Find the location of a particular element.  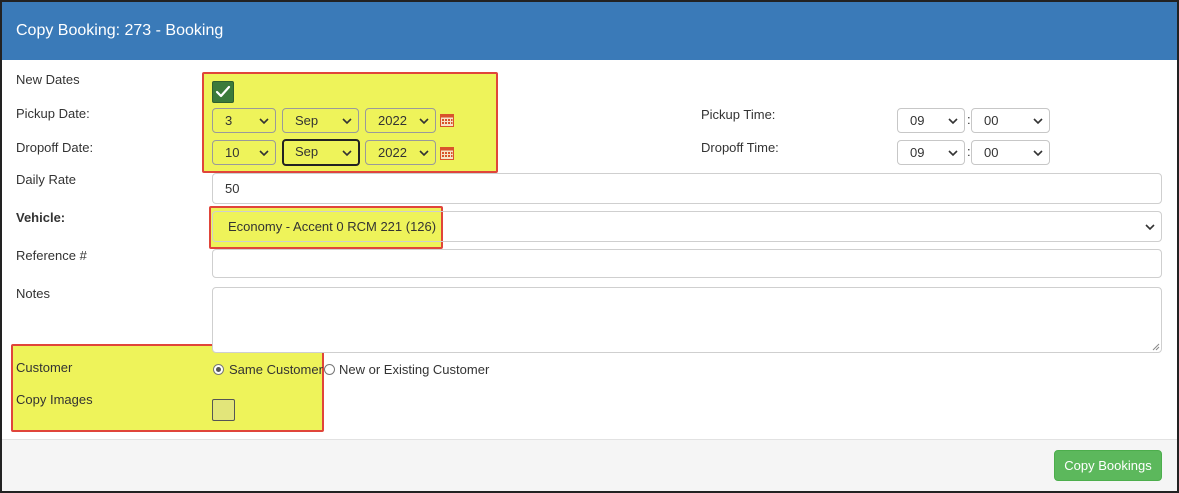

pickup-date-label: Pickup Date: is located at coordinates (53, 113).